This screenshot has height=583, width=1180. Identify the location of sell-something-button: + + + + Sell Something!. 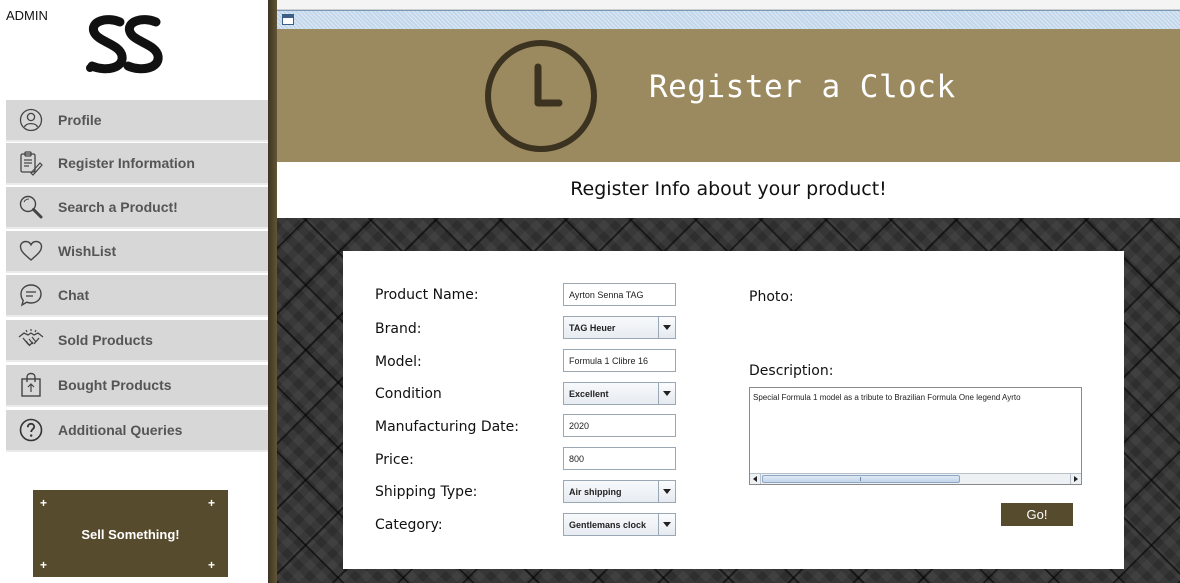
(130, 533).